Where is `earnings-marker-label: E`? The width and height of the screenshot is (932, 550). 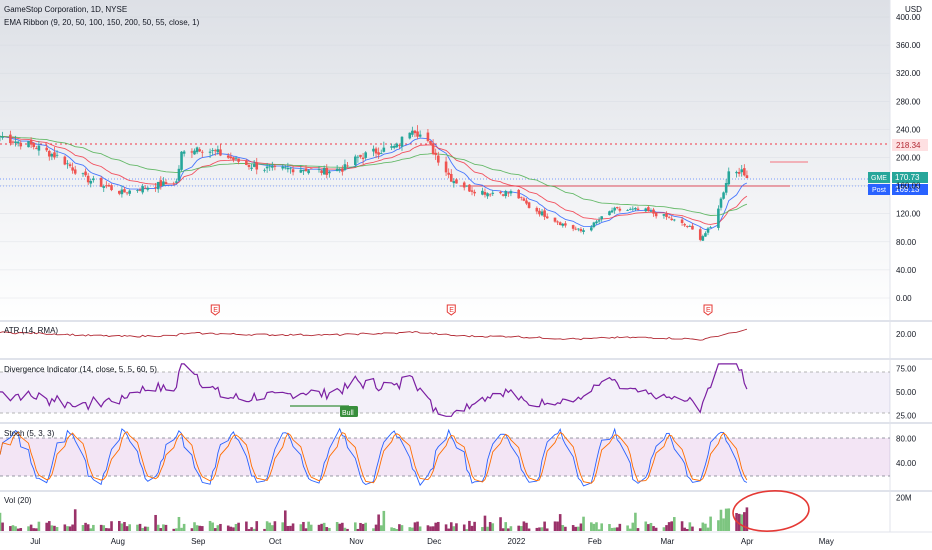 earnings-marker-label: E is located at coordinates (215, 310).